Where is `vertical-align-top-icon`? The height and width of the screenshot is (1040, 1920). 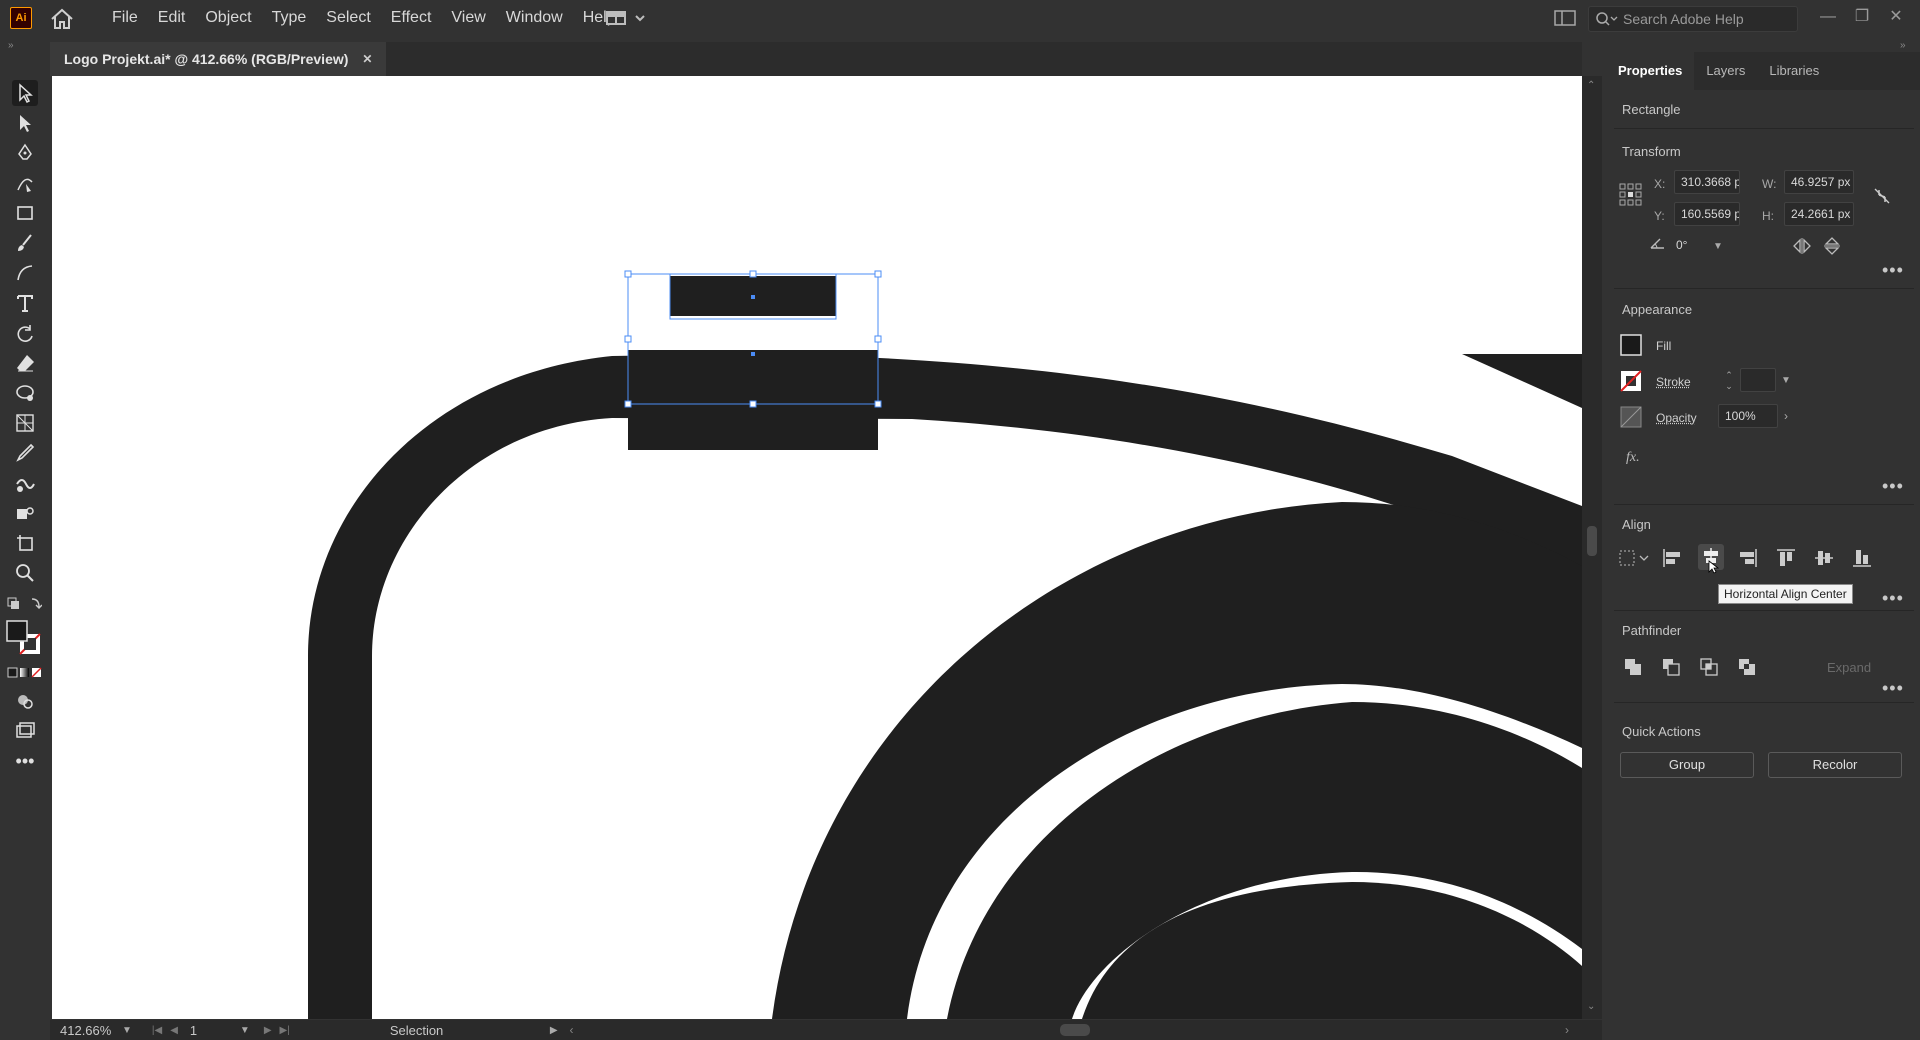
vertical-align-top-icon is located at coordinates (1786, 558).